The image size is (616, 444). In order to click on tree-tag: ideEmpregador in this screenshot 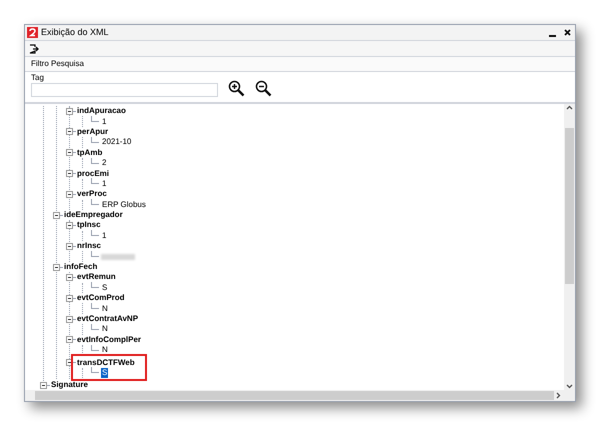, I will do `click(93, 215)`.